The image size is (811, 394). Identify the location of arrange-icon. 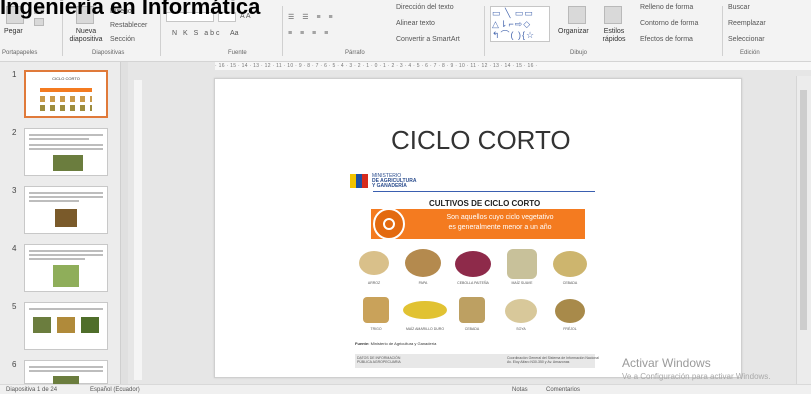
(577, 15).